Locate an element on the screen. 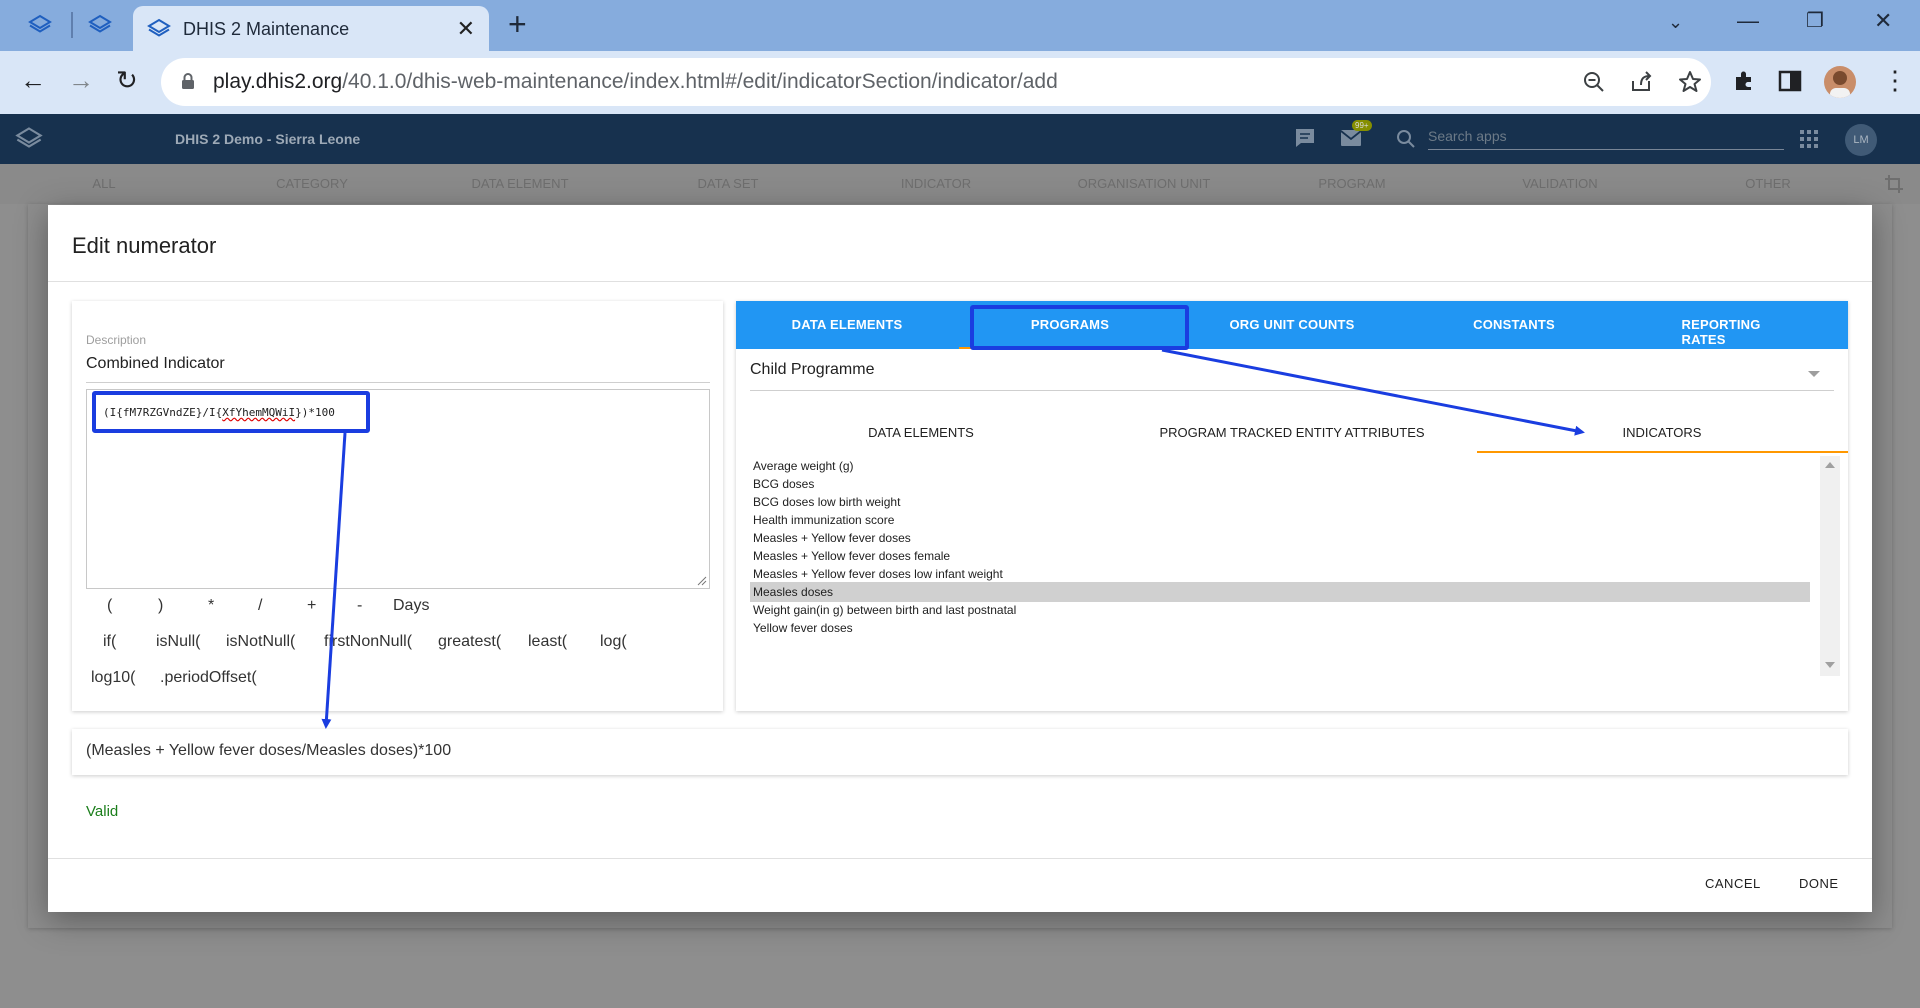  function-isnull: isNull( is located at coordinates (178, 642).